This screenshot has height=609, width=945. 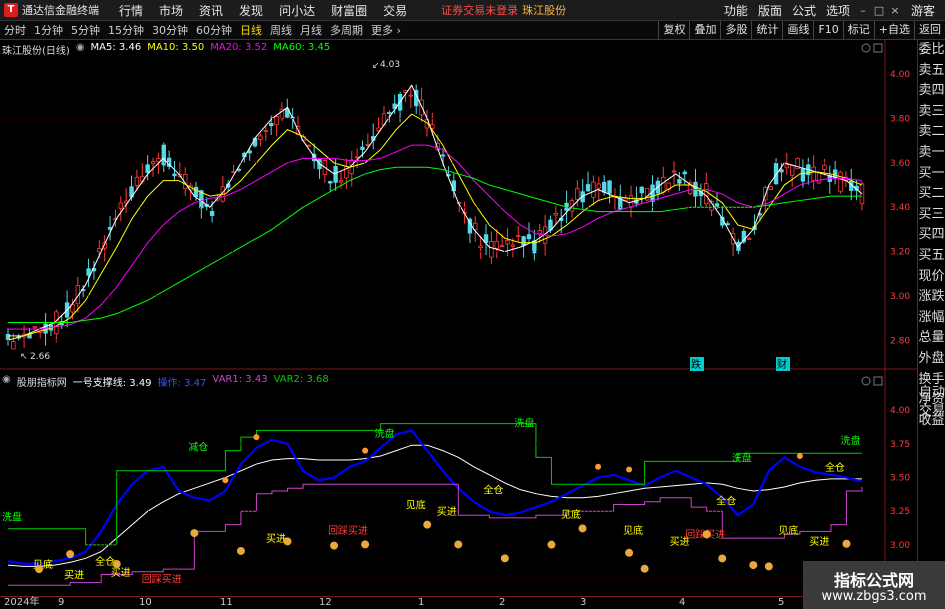 I want to click on close-icon: ×, so click(x=895, y=10).